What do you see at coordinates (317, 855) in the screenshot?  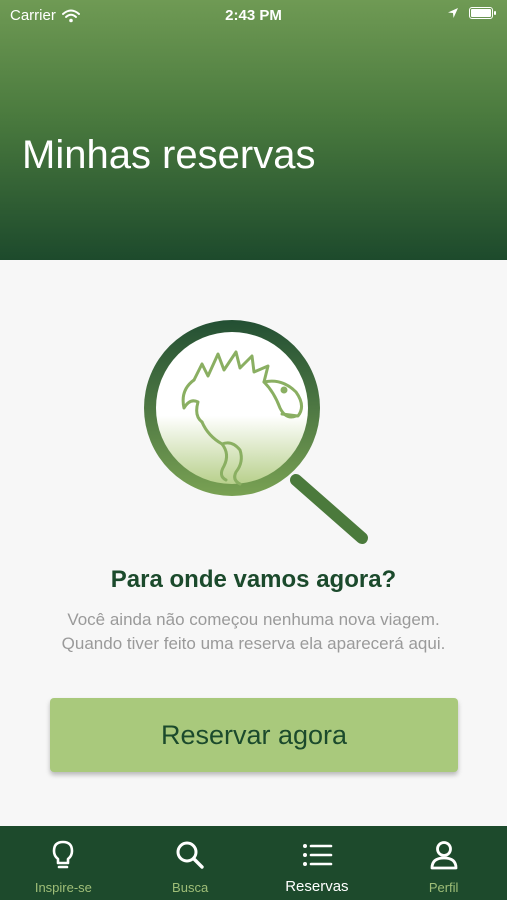 I see `list-icon` at bounding box center [317, 855].